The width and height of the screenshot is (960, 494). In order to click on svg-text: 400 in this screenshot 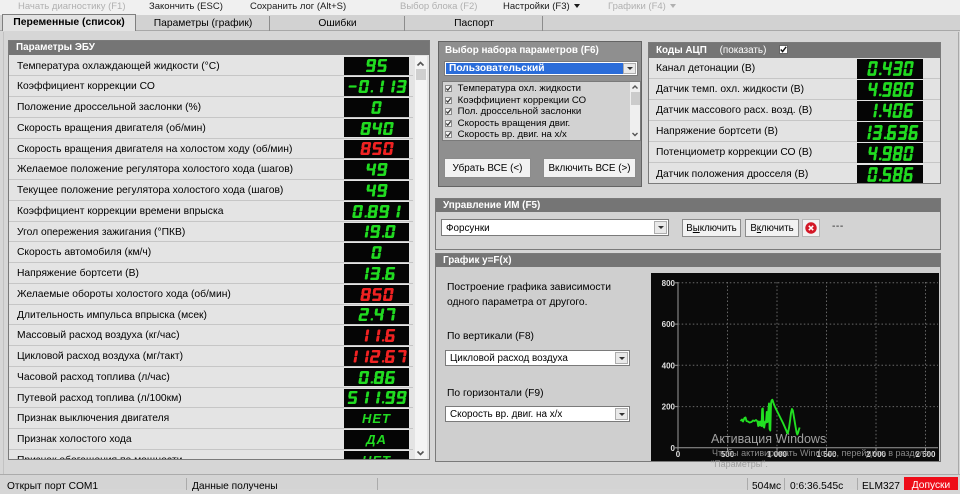, I will do `click(669, 365)`.